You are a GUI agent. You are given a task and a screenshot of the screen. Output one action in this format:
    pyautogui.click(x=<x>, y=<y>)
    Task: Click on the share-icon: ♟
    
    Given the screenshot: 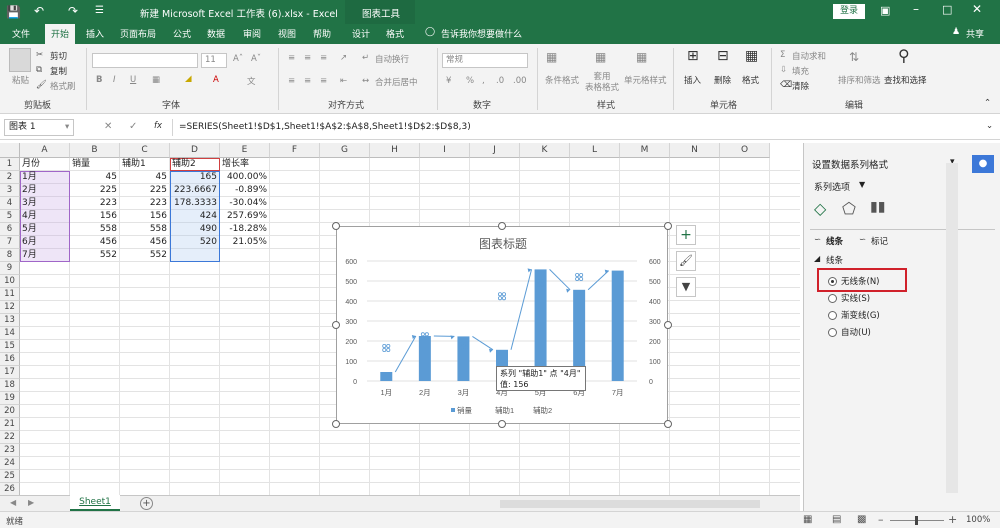 What is the action you would take?
    pyautogui.click(x=956, y=32)
    